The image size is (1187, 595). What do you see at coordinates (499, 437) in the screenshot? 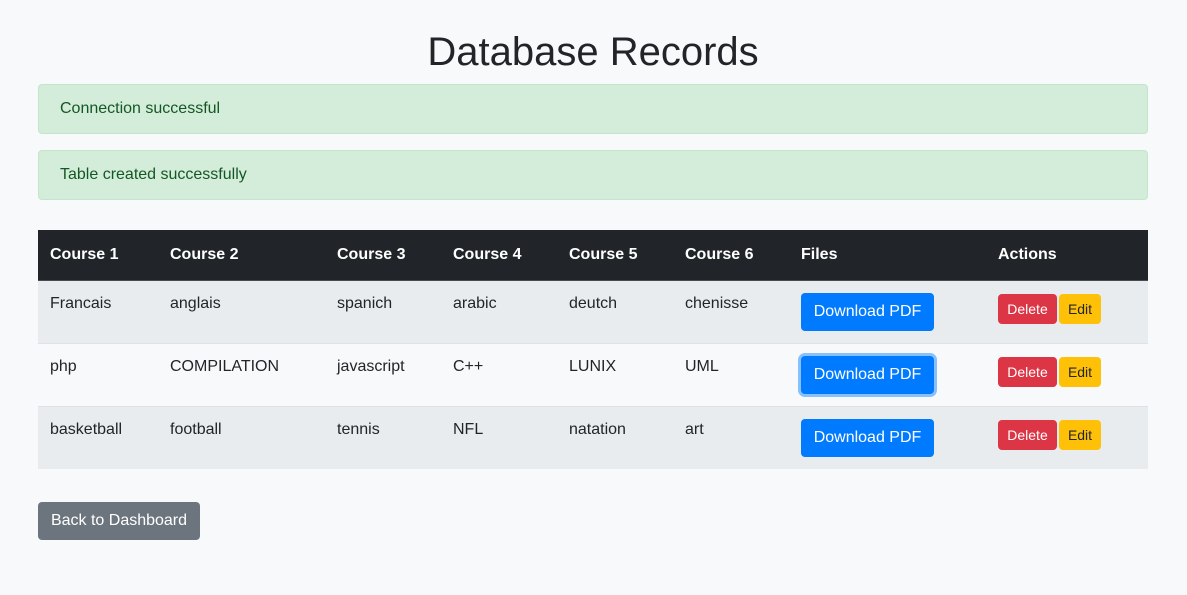
I see `cell-course-4: NFL` at bounding box center [499, 437].